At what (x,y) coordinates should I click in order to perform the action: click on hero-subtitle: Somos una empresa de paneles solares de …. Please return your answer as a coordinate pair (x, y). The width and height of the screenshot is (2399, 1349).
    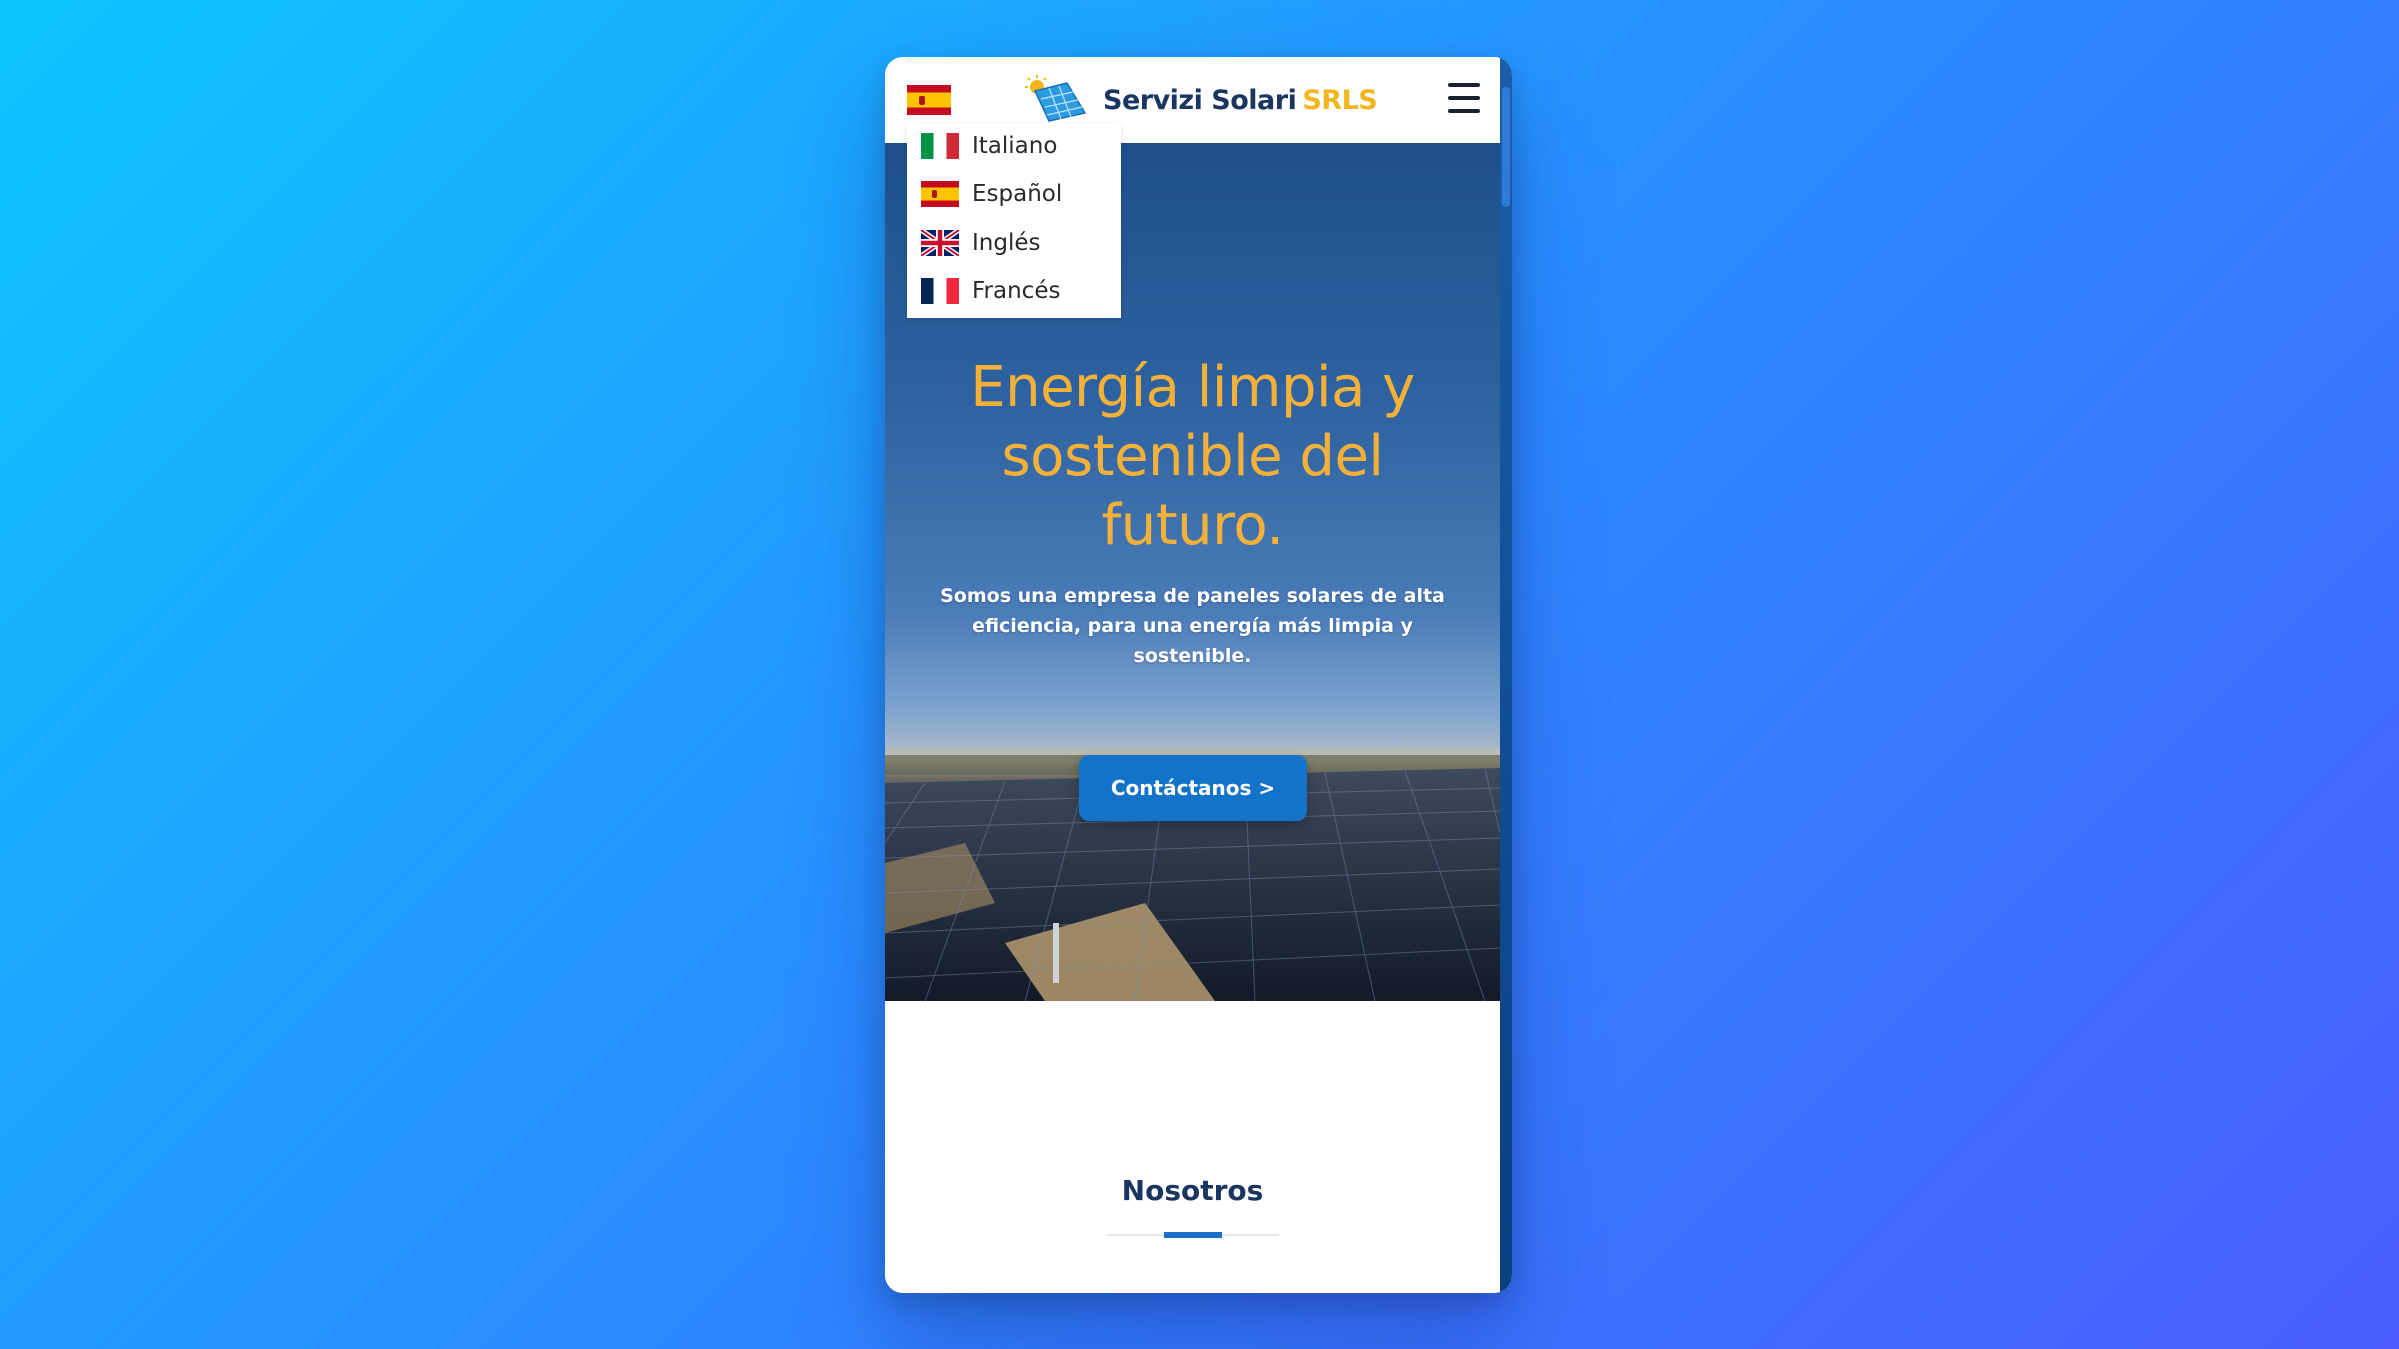
    Looking at the image, I should click on (1192, 626).